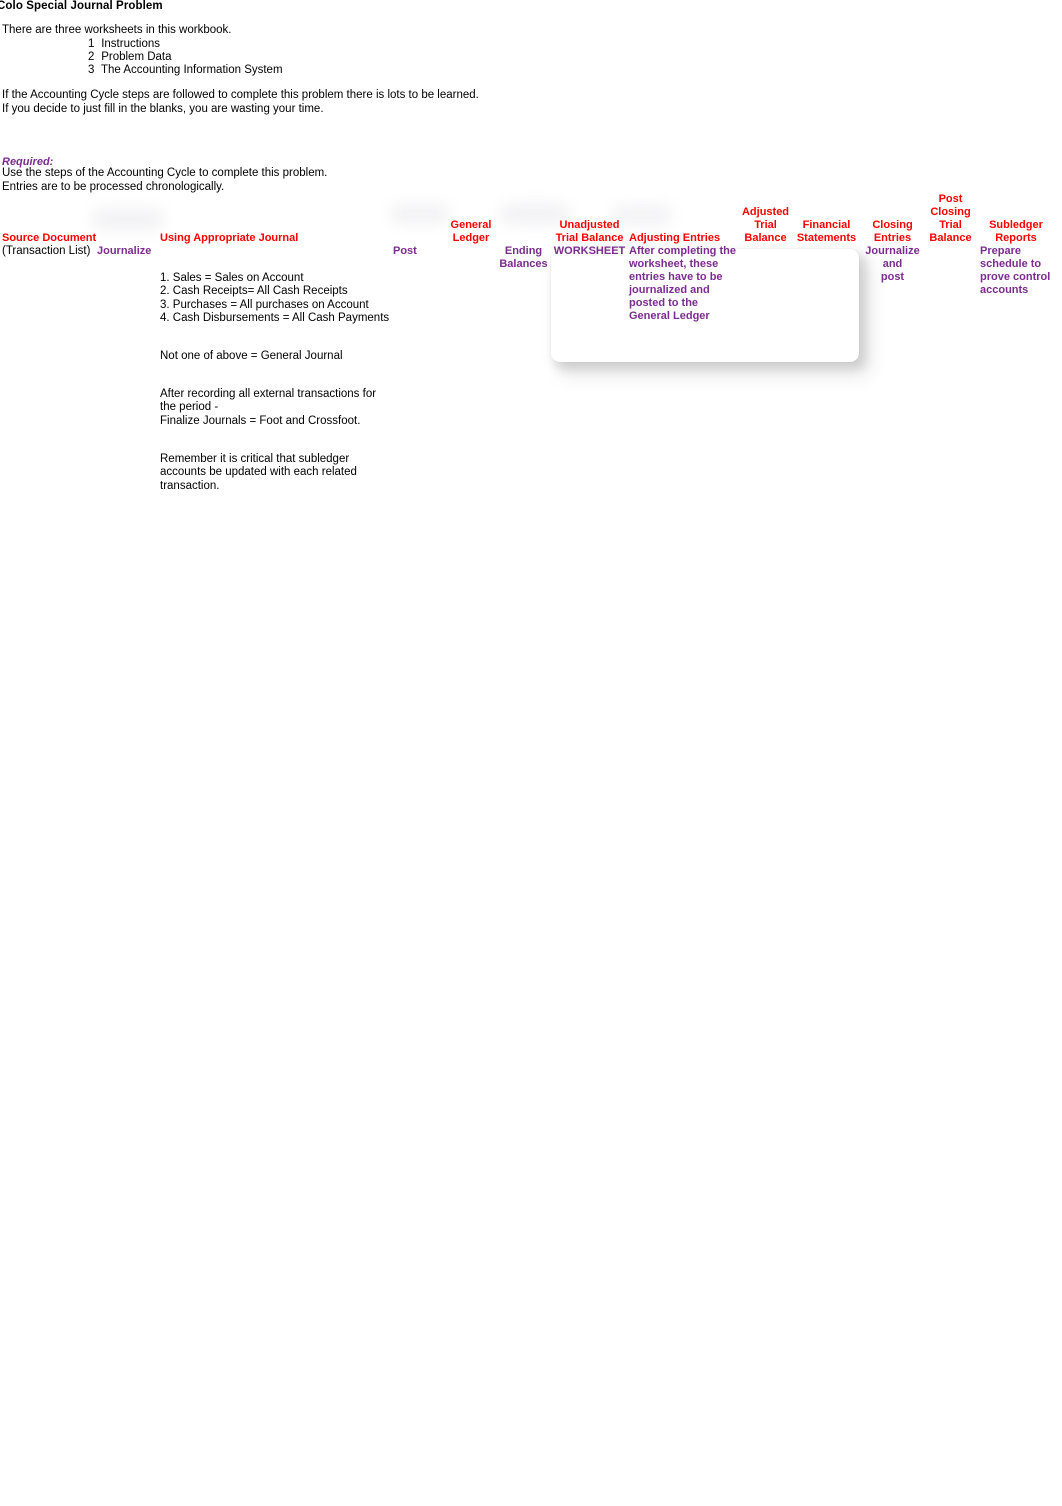  Describe the element at coordinates (136, 57) in the screenshot. I see `worksheet-label: Problem Data` at that location.